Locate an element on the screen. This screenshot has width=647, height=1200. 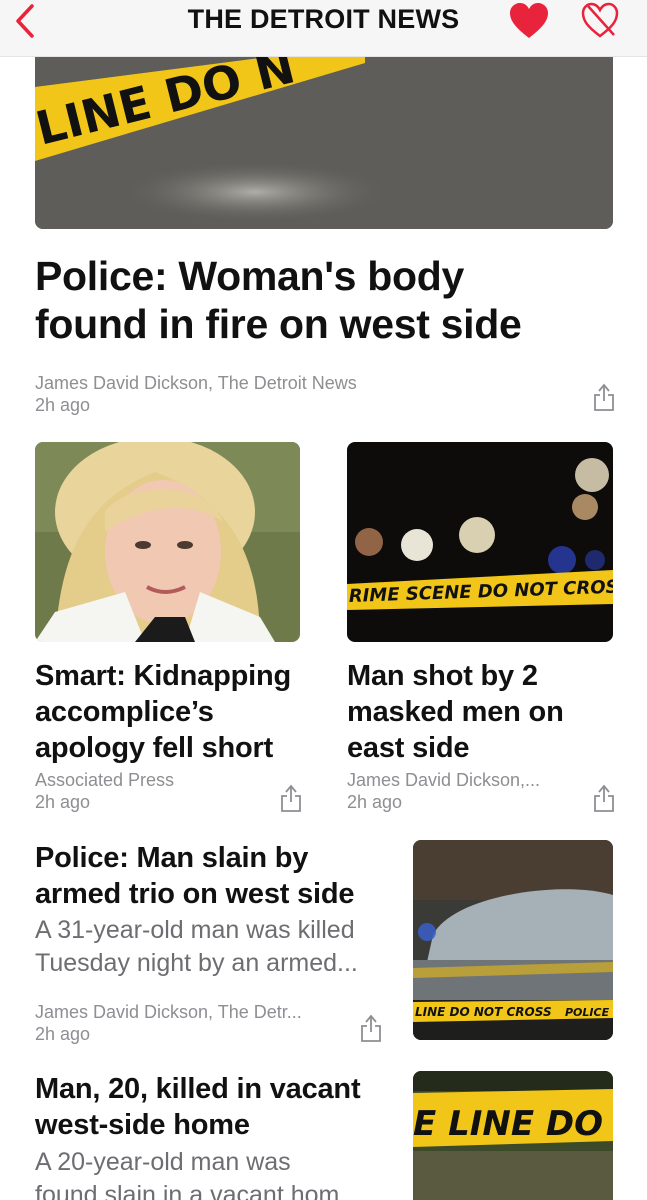
crime-tape-image: LINE DO N is located at coordinates (324, 143).